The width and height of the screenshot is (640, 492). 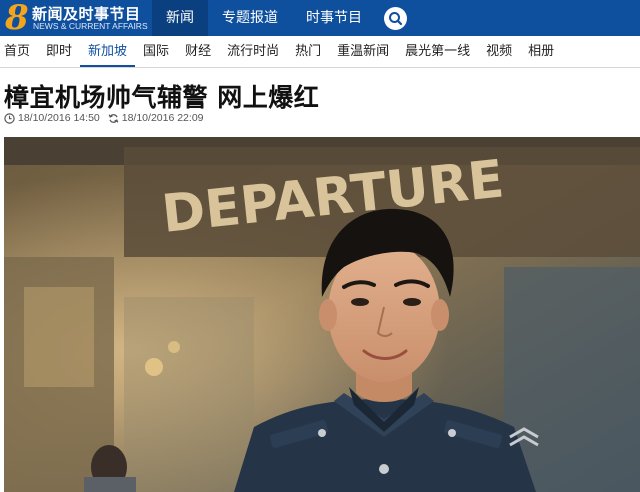 I want to click on section-tab-revisit: 重温新闻, so click(x=363, y=51).